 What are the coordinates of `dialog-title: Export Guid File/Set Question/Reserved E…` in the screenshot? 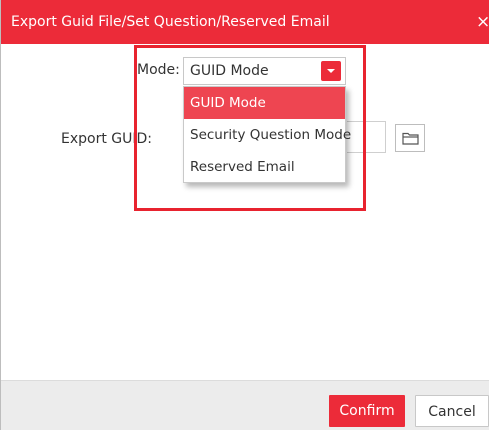 It's located at (170, 22).